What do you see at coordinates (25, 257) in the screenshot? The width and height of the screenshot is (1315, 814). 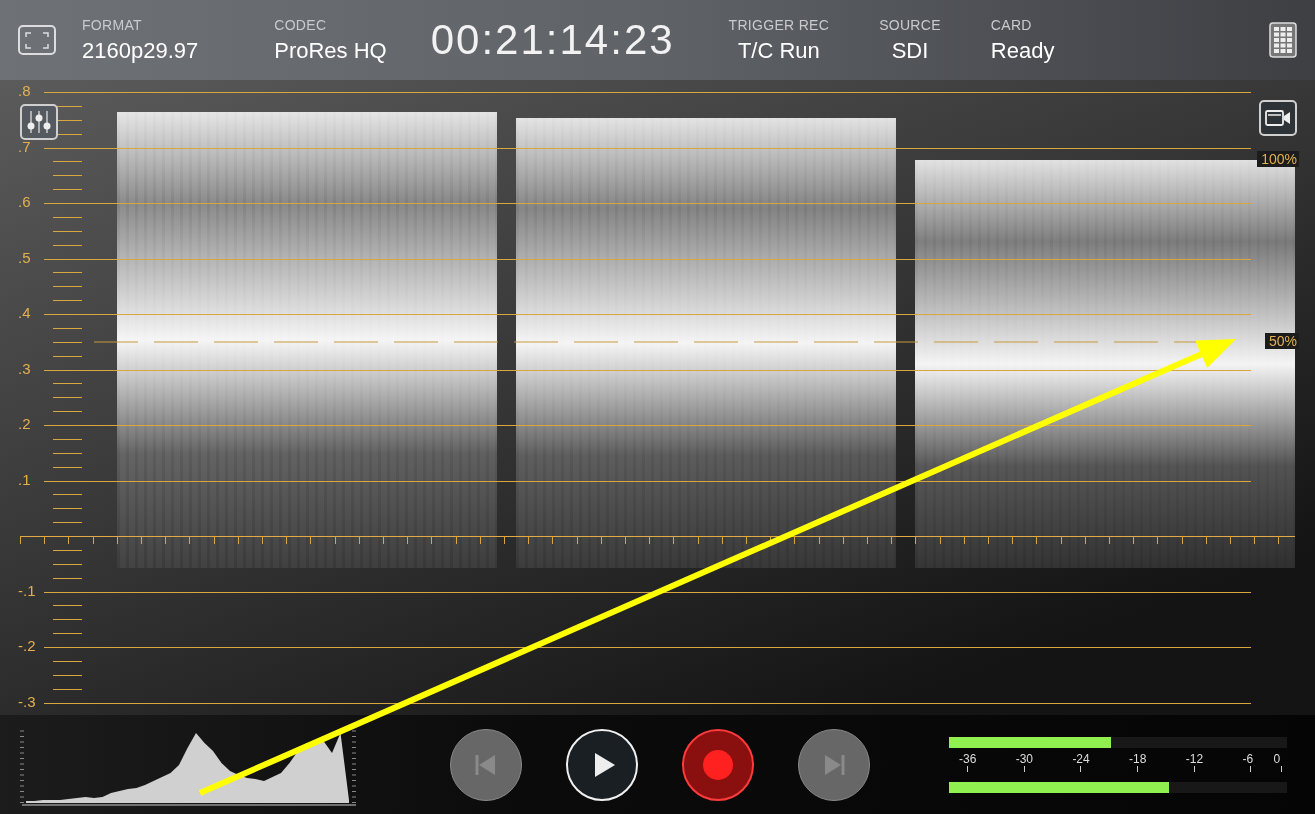 I see `scale-label: .5` at bounding box center [25, 257].